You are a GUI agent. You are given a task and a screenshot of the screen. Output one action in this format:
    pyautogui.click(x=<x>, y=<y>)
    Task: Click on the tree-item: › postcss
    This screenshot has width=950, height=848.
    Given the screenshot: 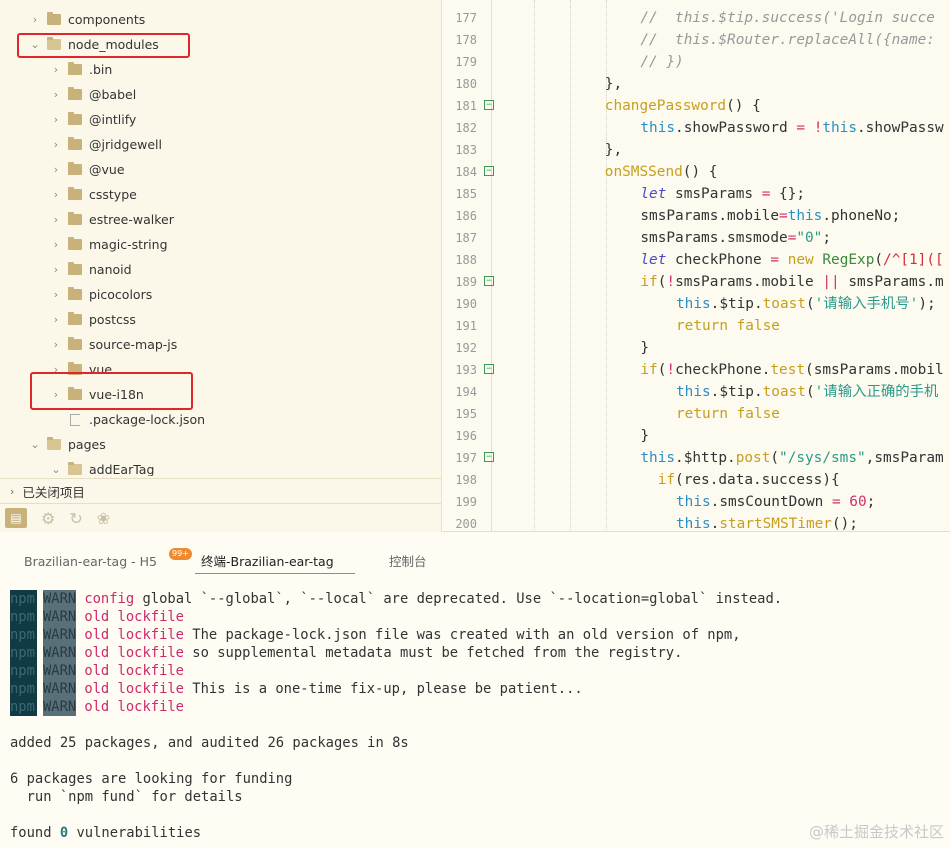 What is the action you would take?
    pyautogui.click(x=220, y=319)
    